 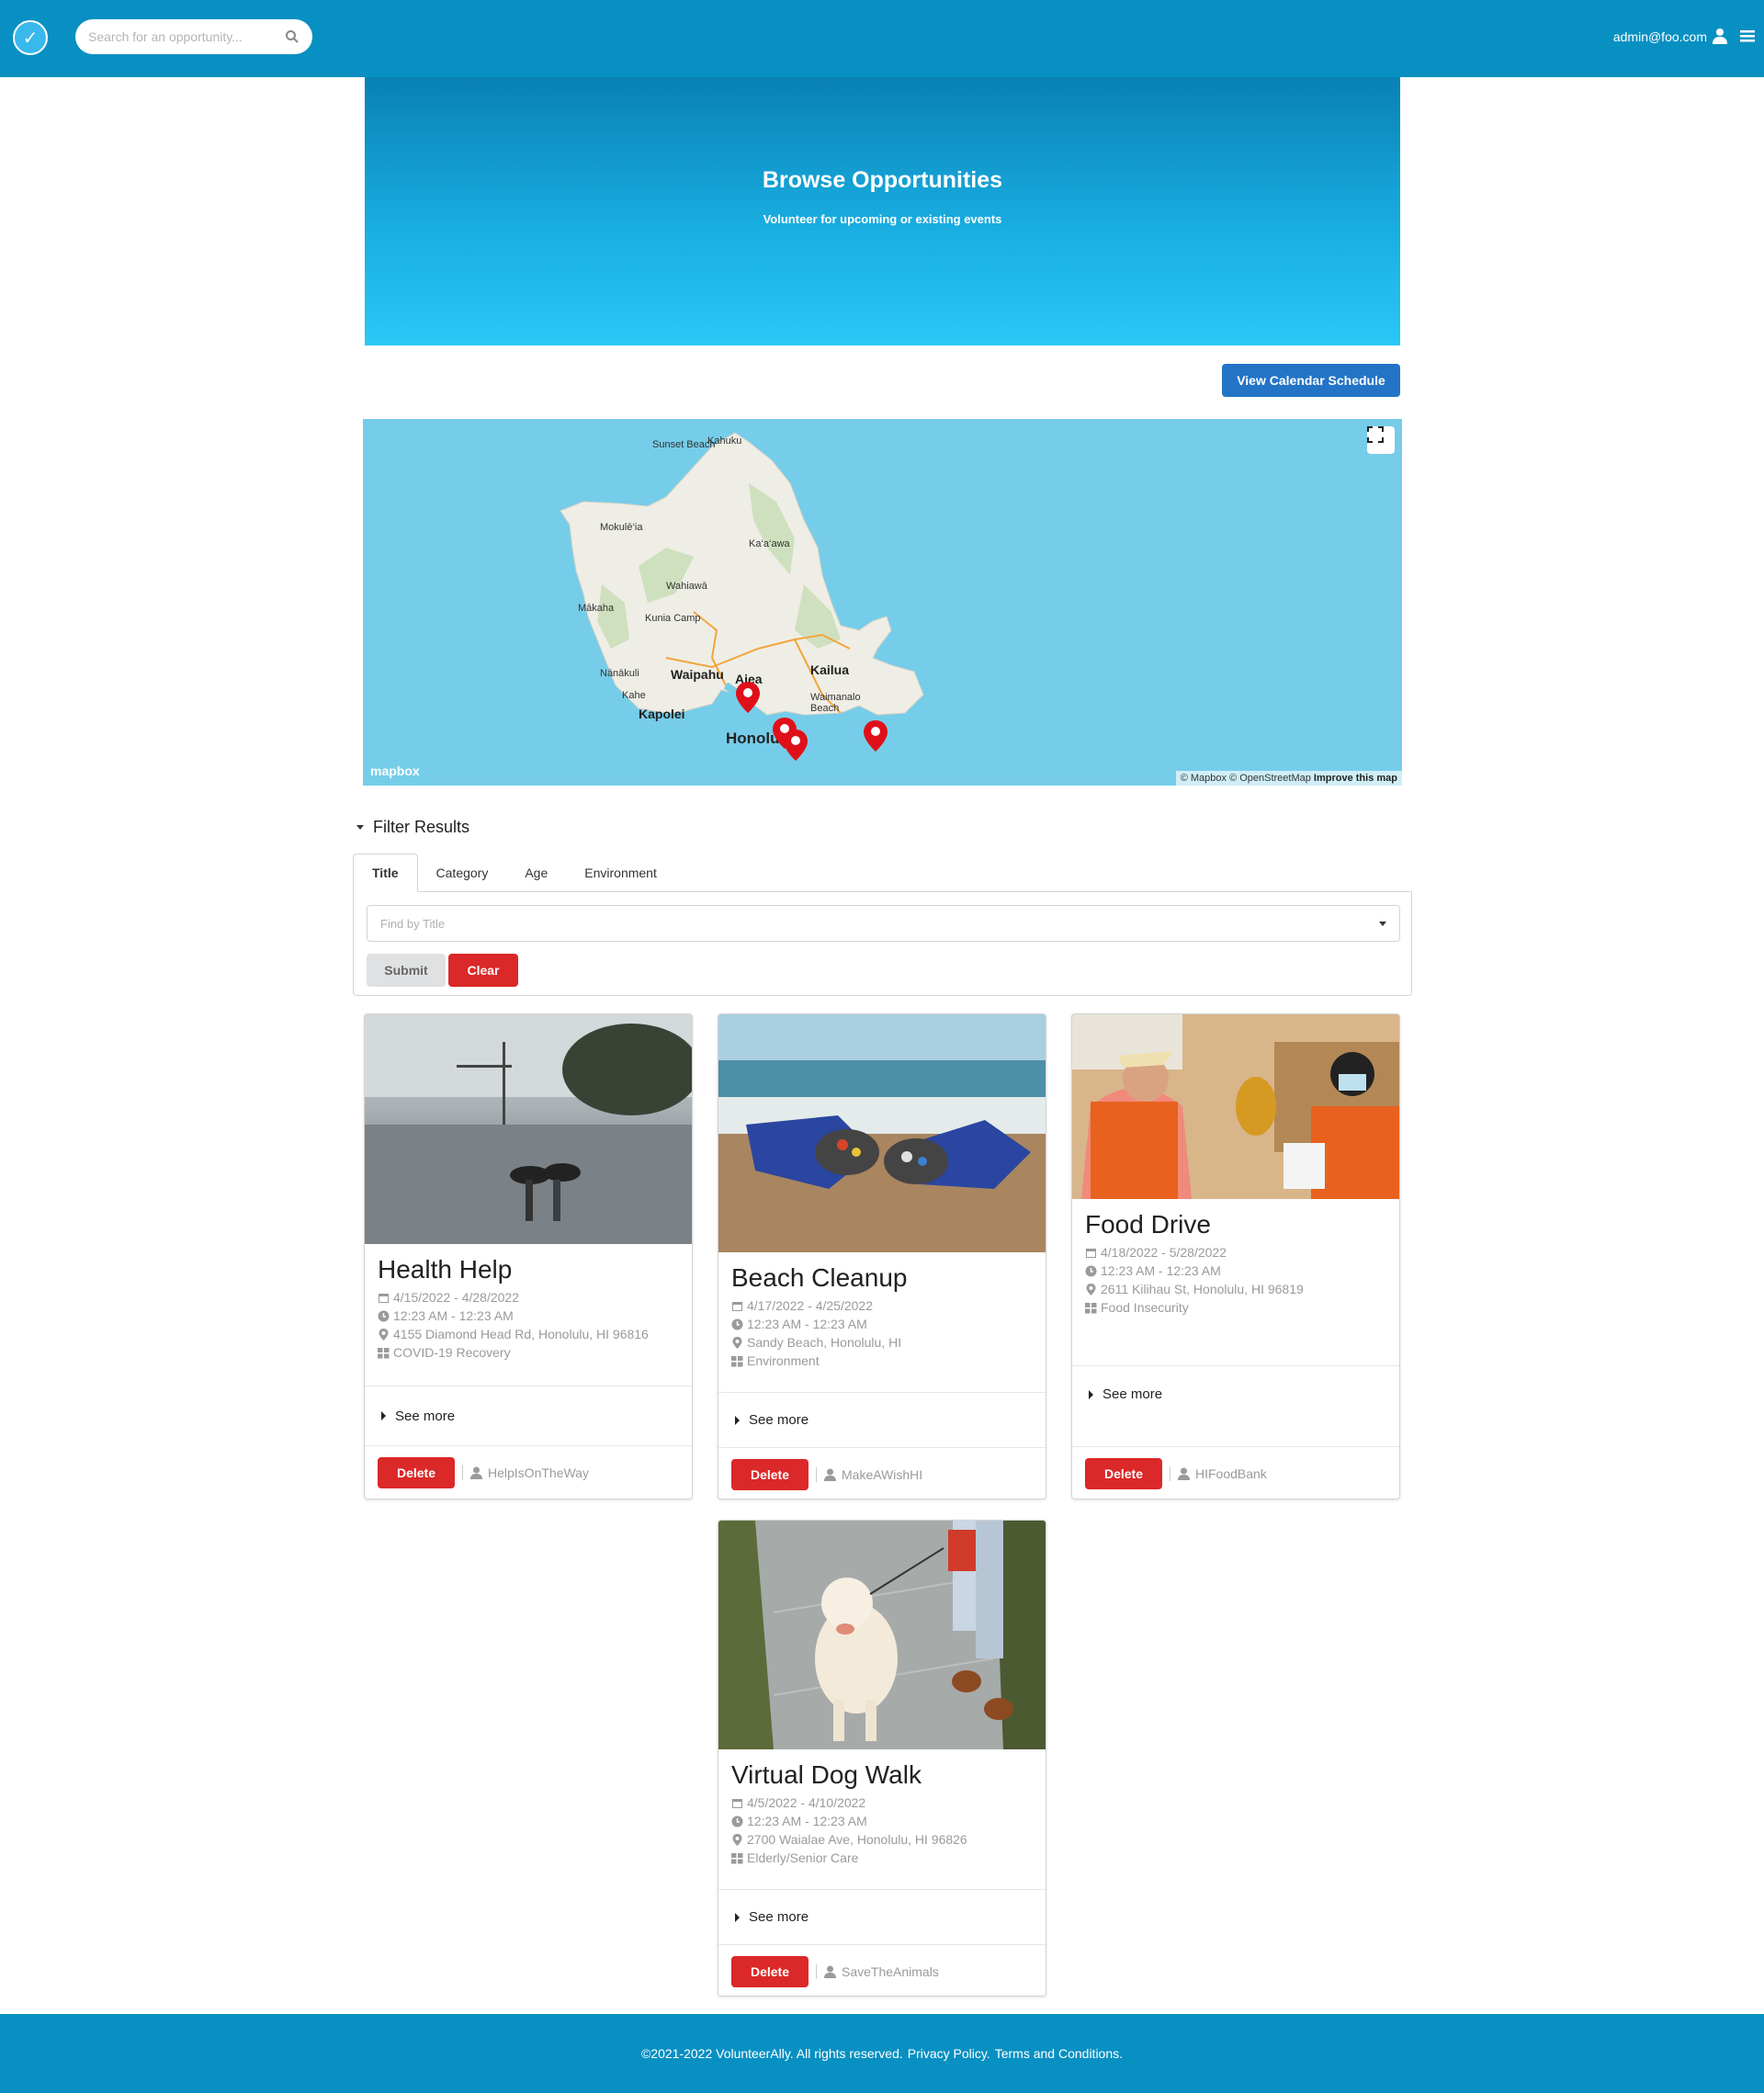 I want to click on tab-category: Category, so click(x=462, y=873).